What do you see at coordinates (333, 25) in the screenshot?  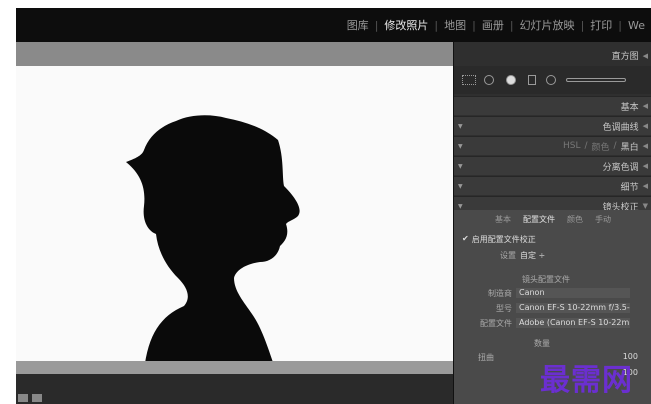 I see `module-bar: 图库 | 修改照片 | 地图 | 画册 | 幻灯片放映 | 打印 | We` at bounding box center [333, 25].